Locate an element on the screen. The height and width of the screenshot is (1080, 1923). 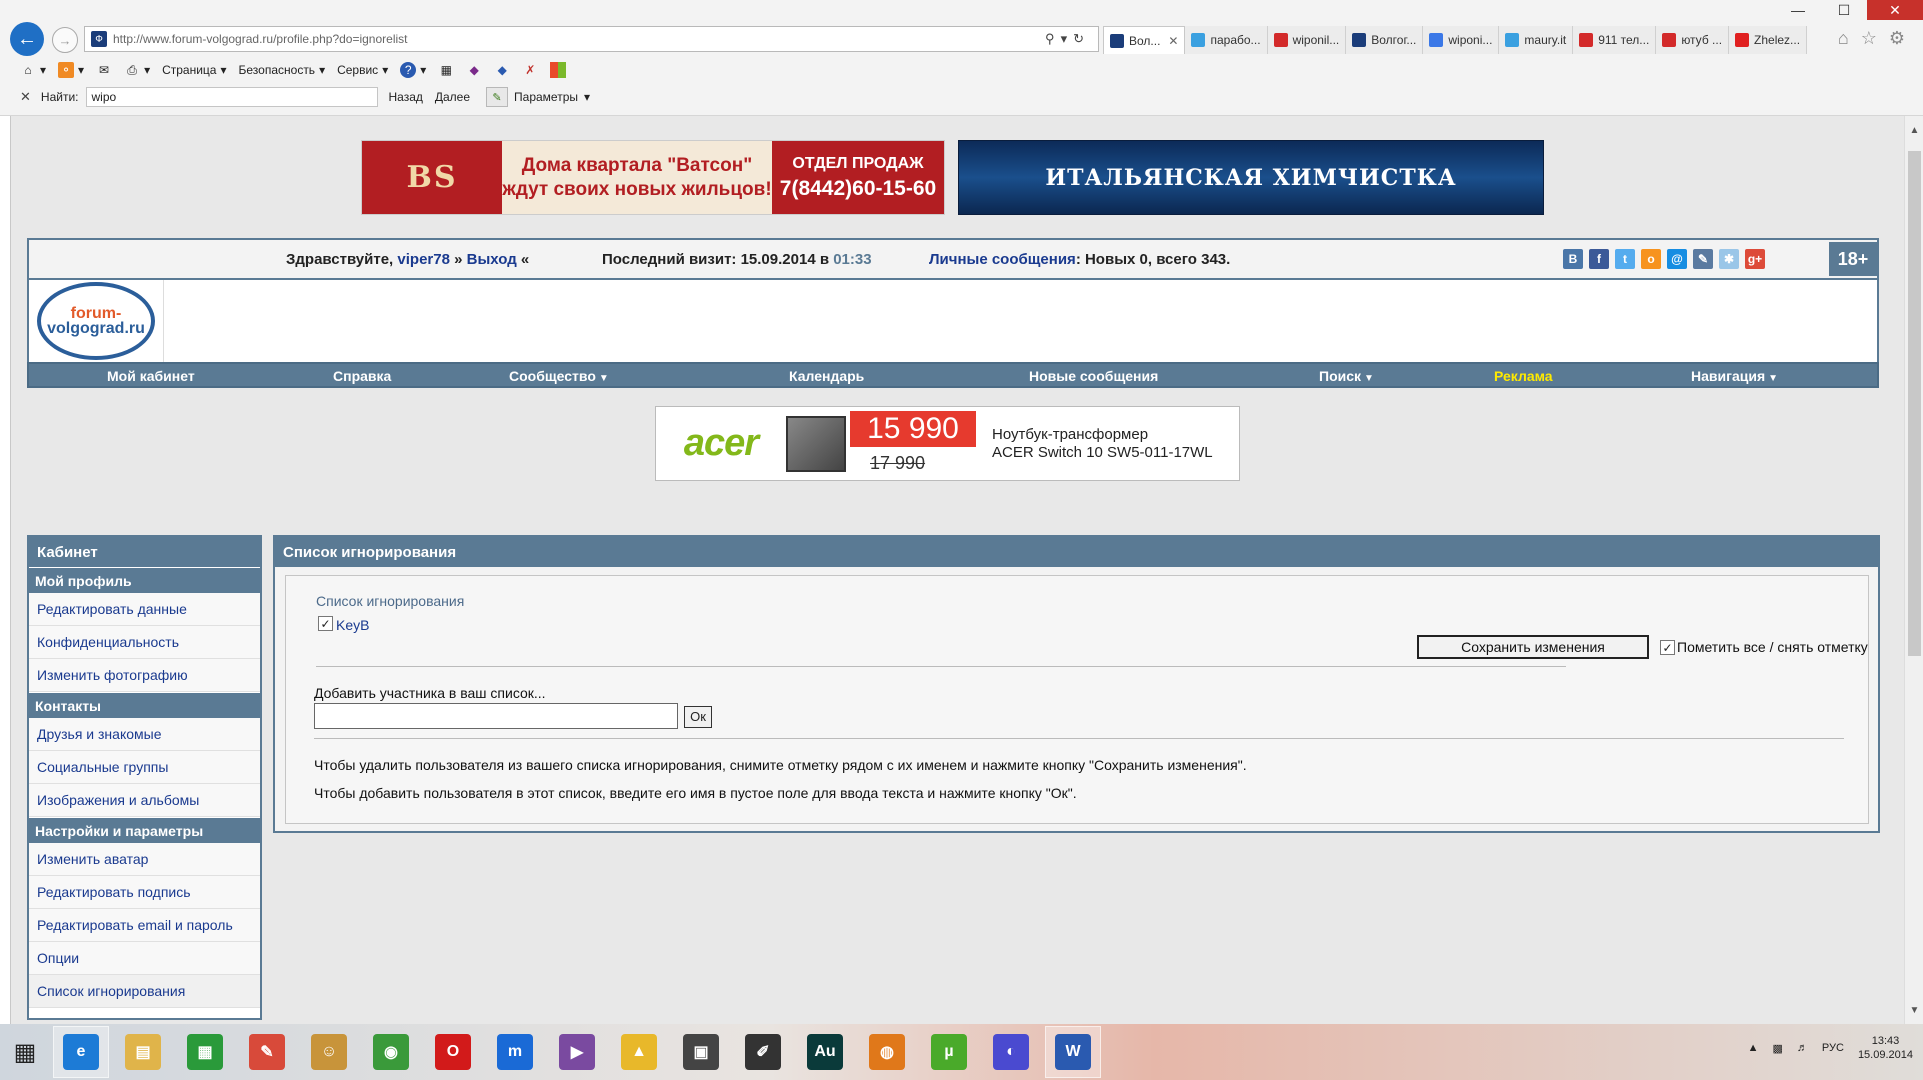
mark-all-label: Пометить все / снять отметку is located at coordinates (1772, 647).